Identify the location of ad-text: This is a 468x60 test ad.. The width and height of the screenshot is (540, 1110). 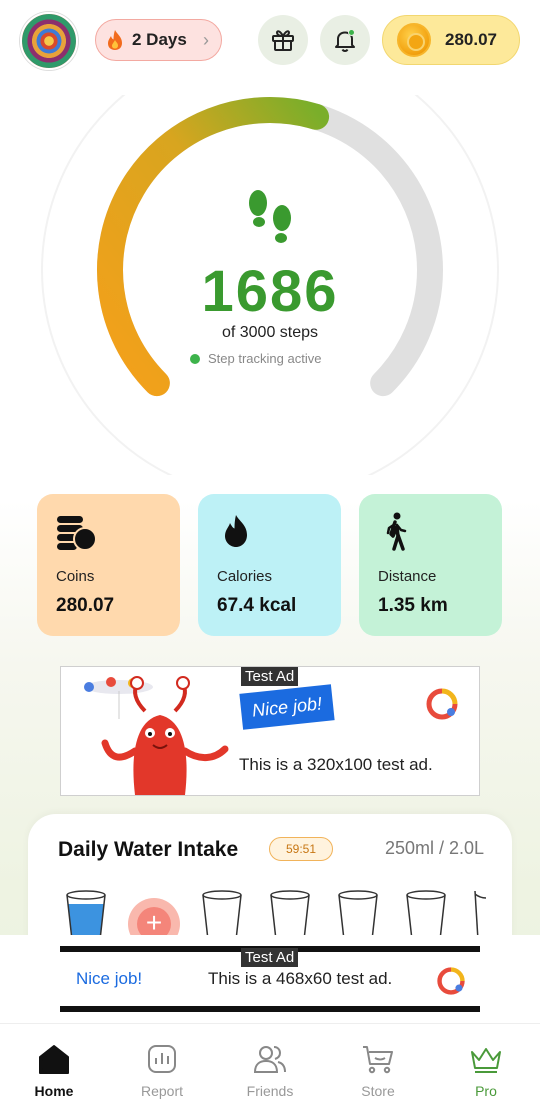
(300, 978).